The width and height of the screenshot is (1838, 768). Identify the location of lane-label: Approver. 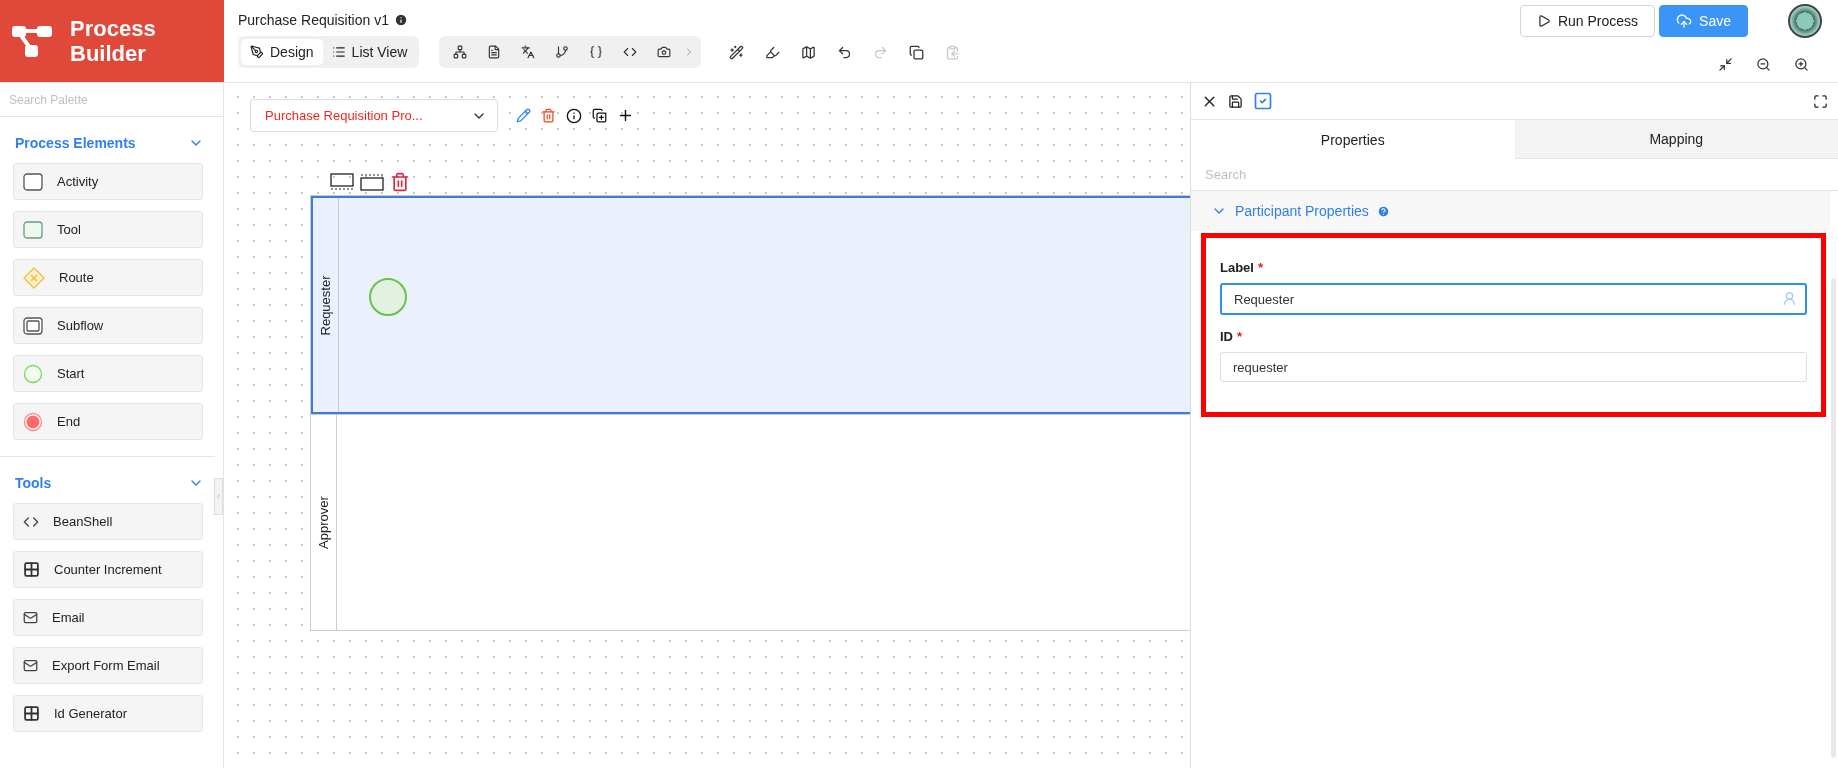
(323, 522).